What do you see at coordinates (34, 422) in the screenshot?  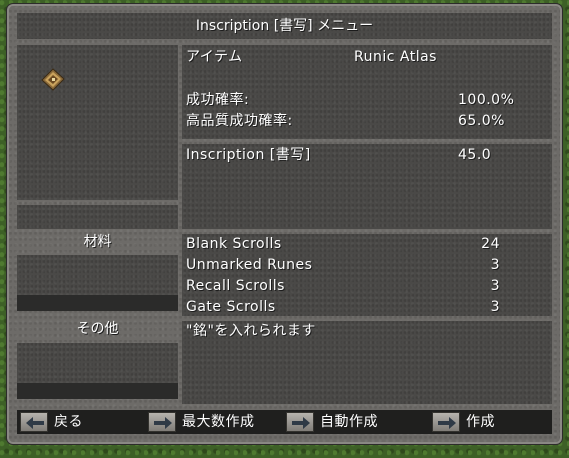 I see `arrow-left-icon` at bounding box center [34, 422].